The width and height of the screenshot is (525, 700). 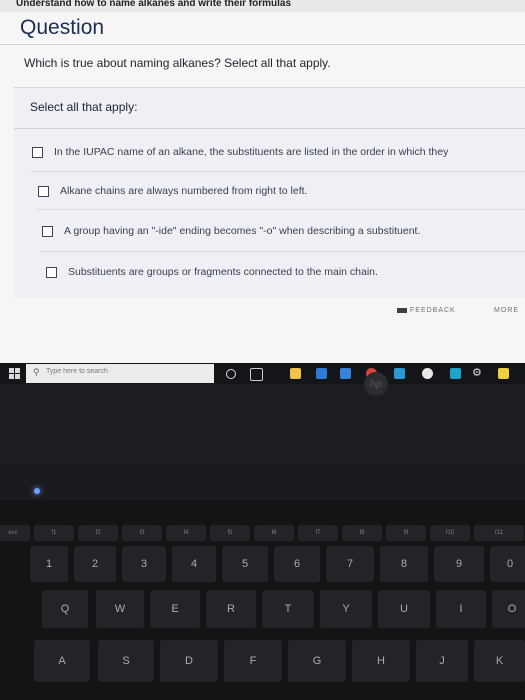 I want to click on key-7: 7, so click(x=350, y=564).